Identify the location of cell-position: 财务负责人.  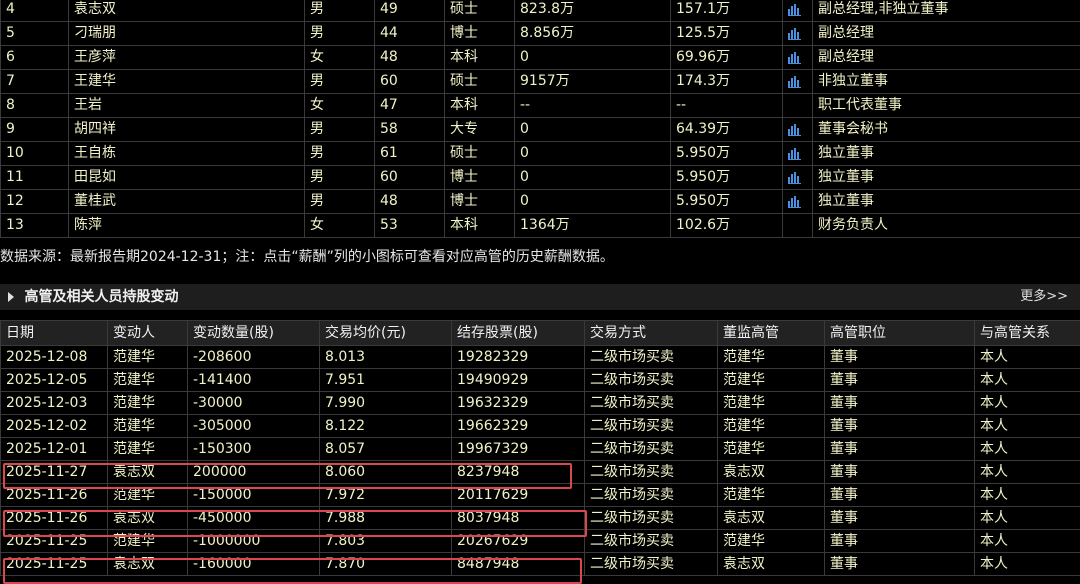
(946, 225).